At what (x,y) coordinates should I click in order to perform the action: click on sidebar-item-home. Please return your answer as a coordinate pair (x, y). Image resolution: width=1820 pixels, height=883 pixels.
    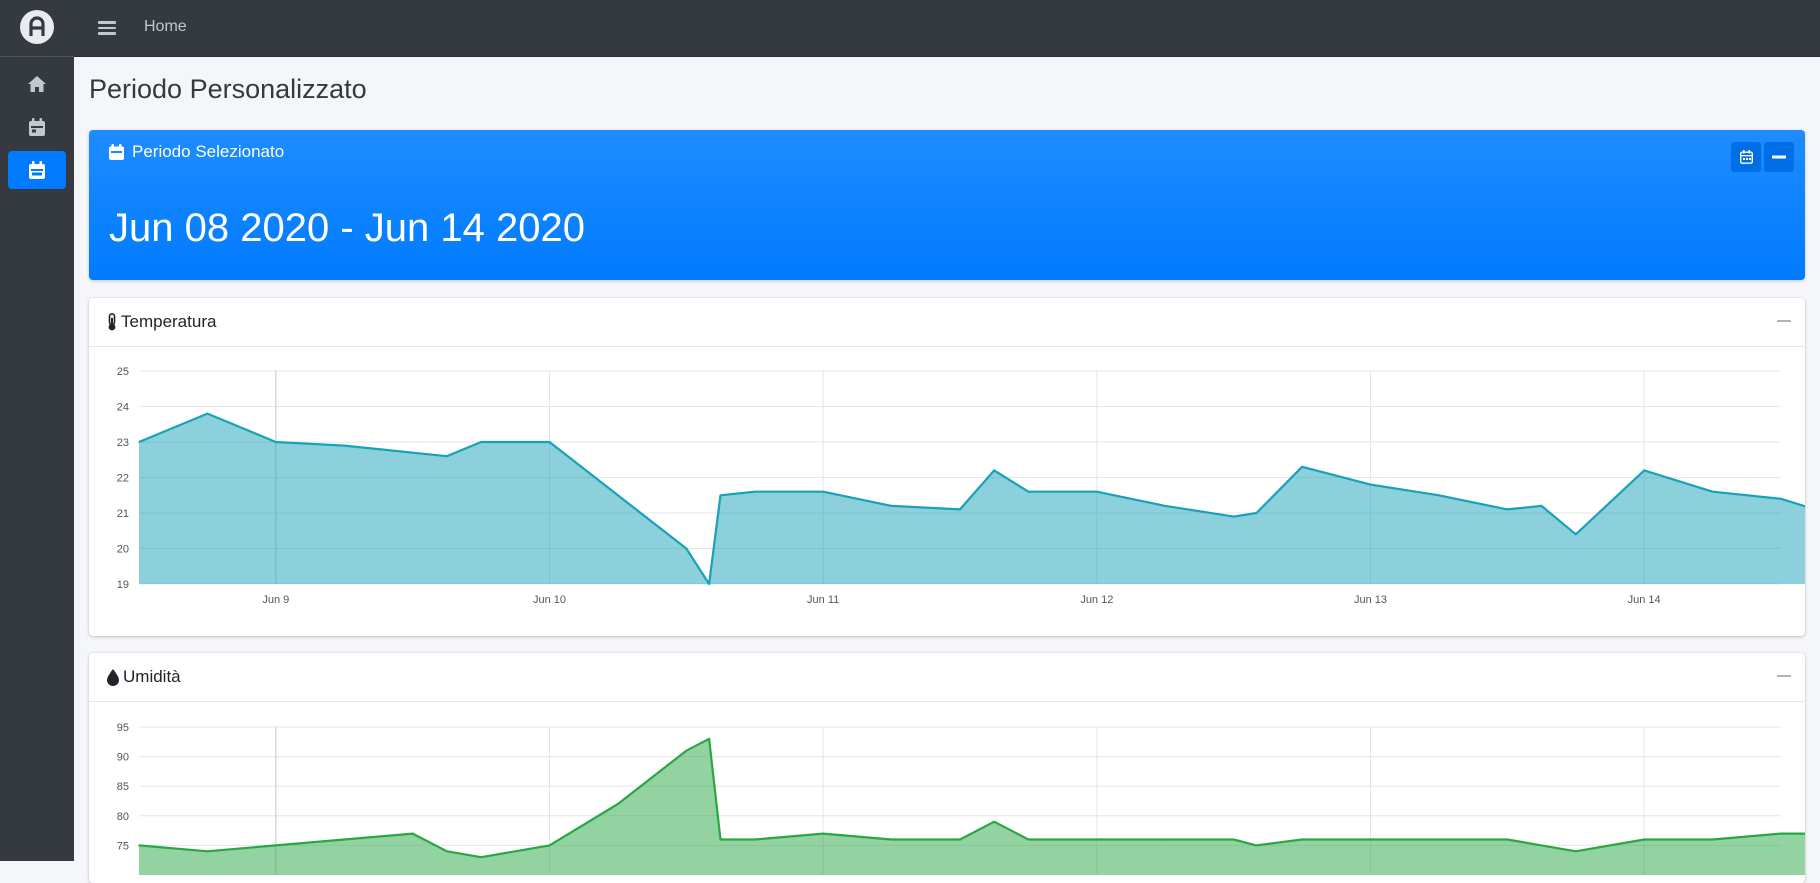
    Looking at the image, I should click on (37, 84).